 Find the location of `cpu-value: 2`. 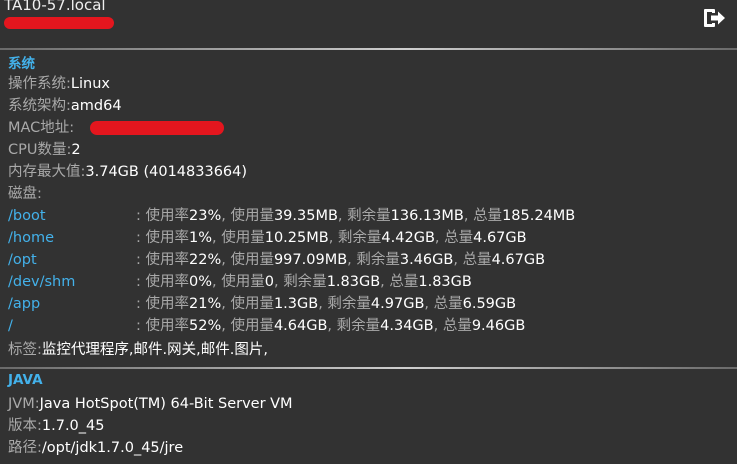

cpu-value: 2 is located at coordinates (76, 150).